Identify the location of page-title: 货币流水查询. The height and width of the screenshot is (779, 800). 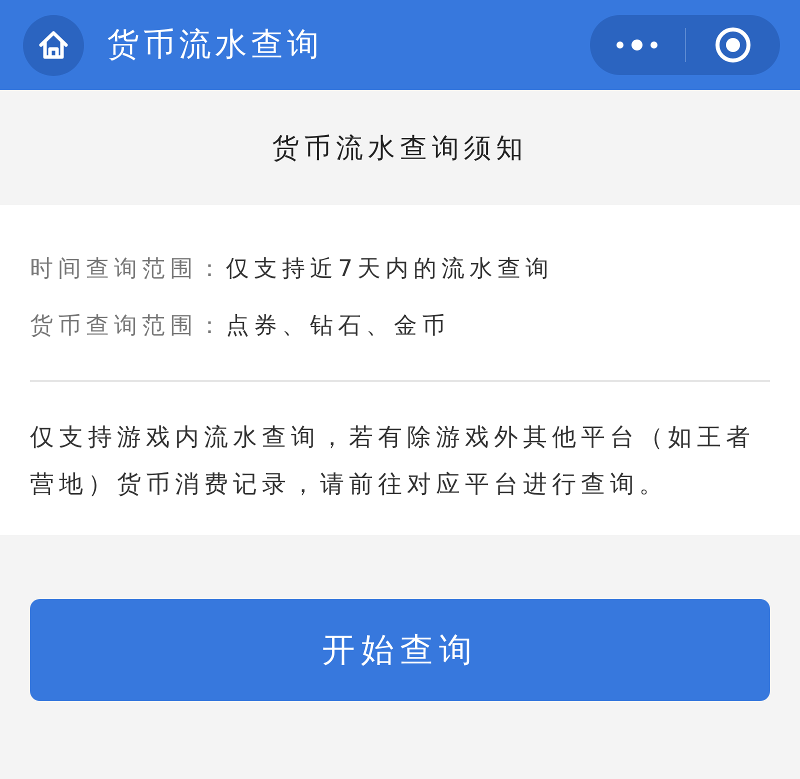
(215, 44).